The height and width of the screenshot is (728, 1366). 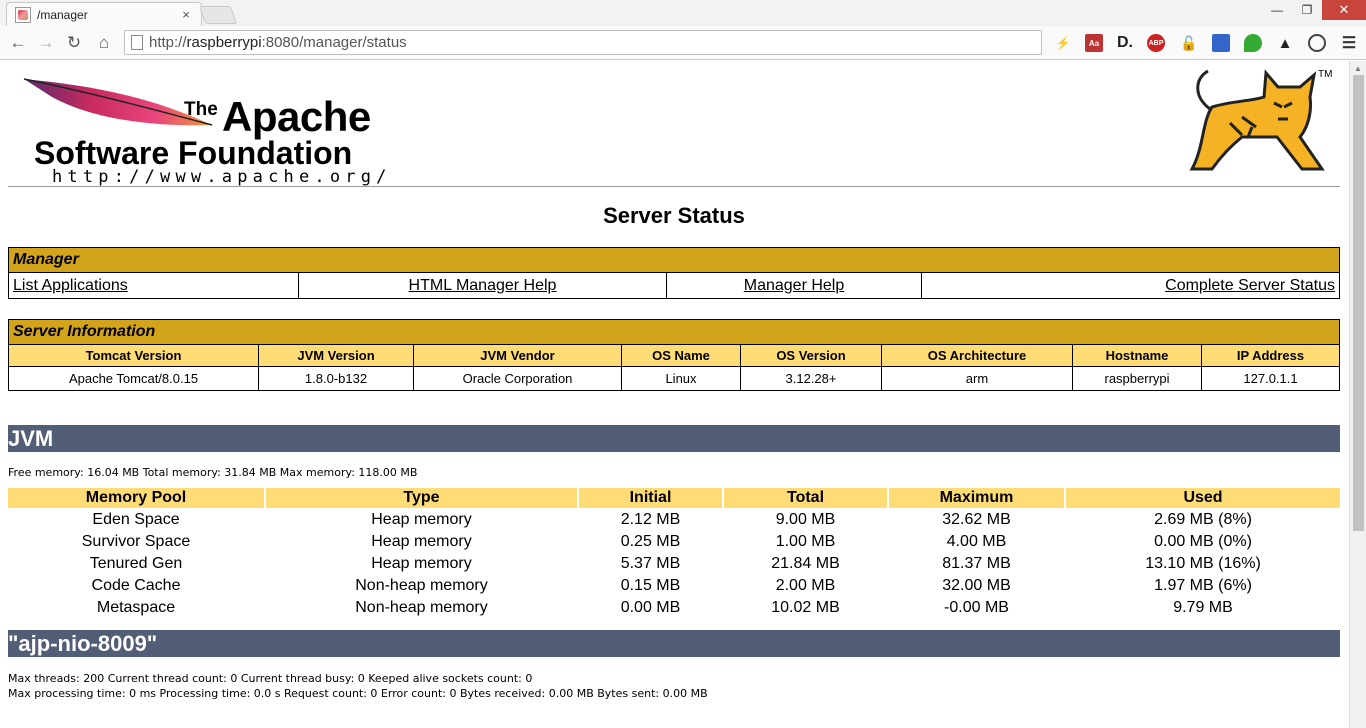 What do you see at coordinates (583, 42) in the screenshot?
I see `address-bar: http://raspberrypi:8080/manager/status` at bounding box center [583, 42].